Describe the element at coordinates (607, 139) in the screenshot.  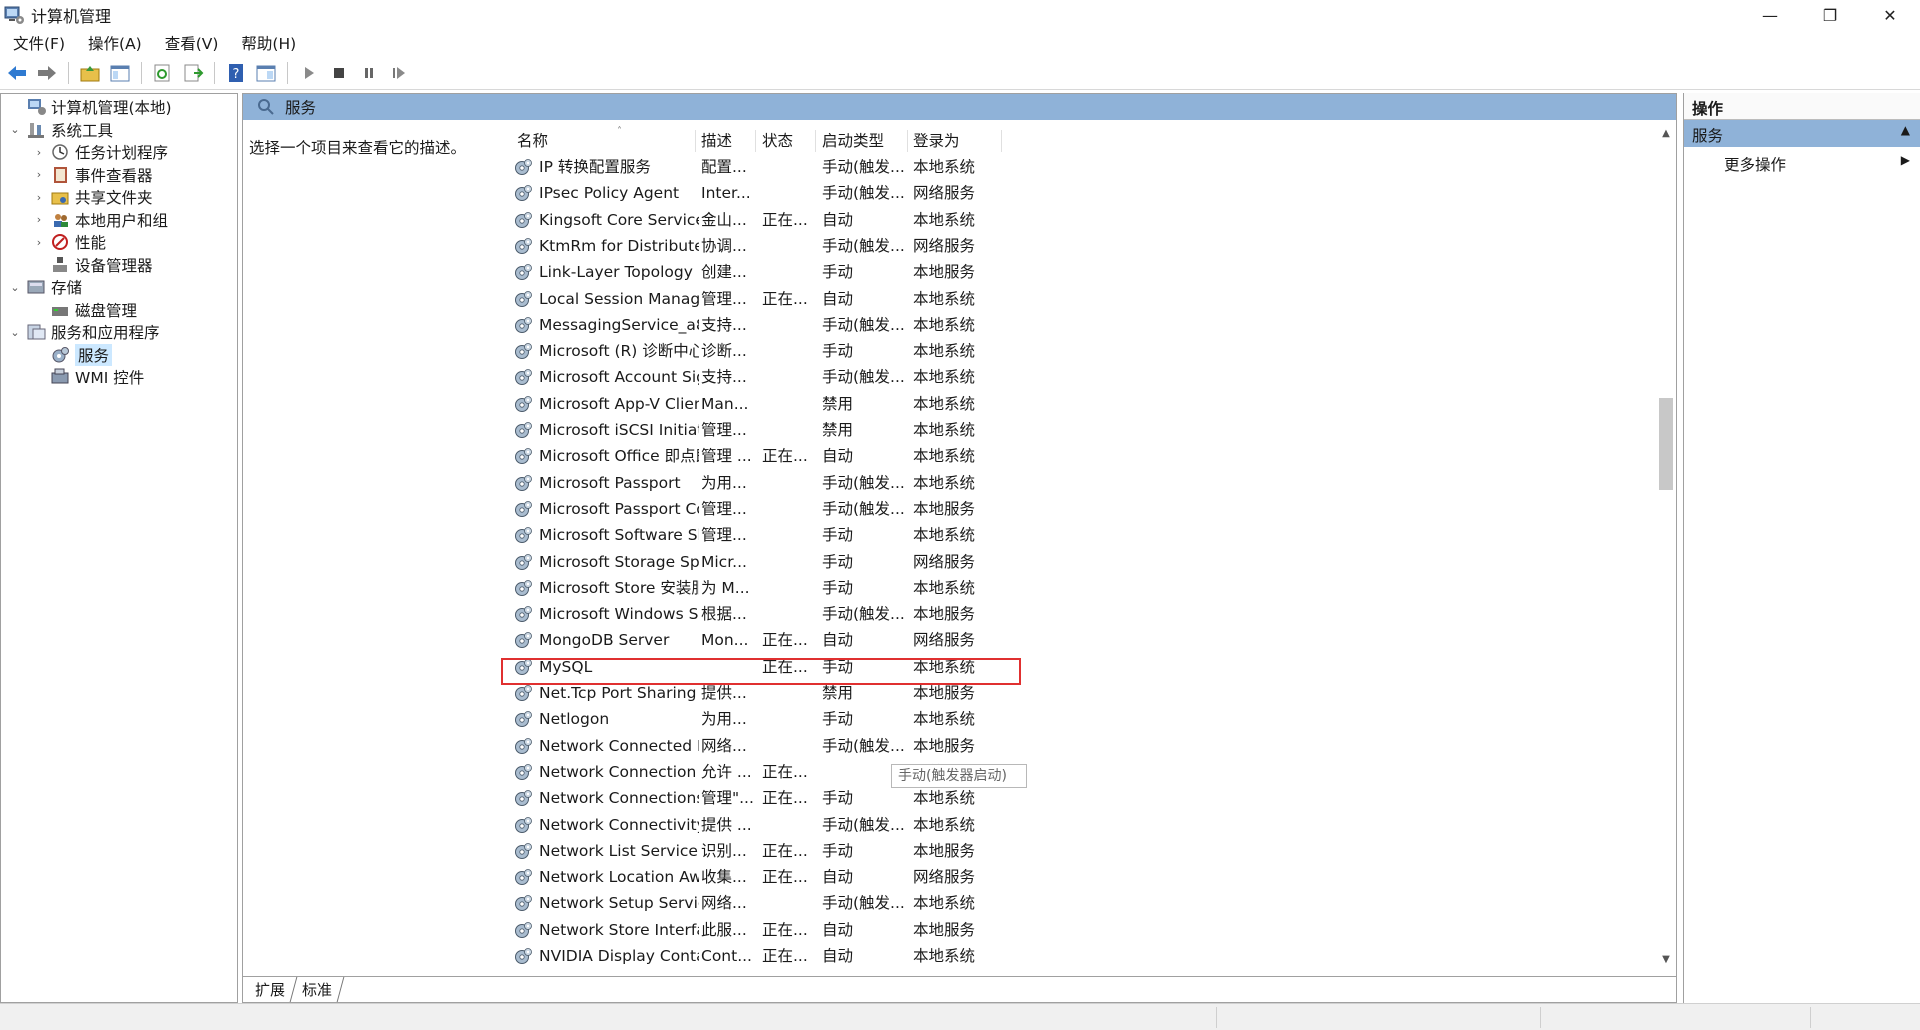
I see `column-header-name: 名称 ˄` at that location.